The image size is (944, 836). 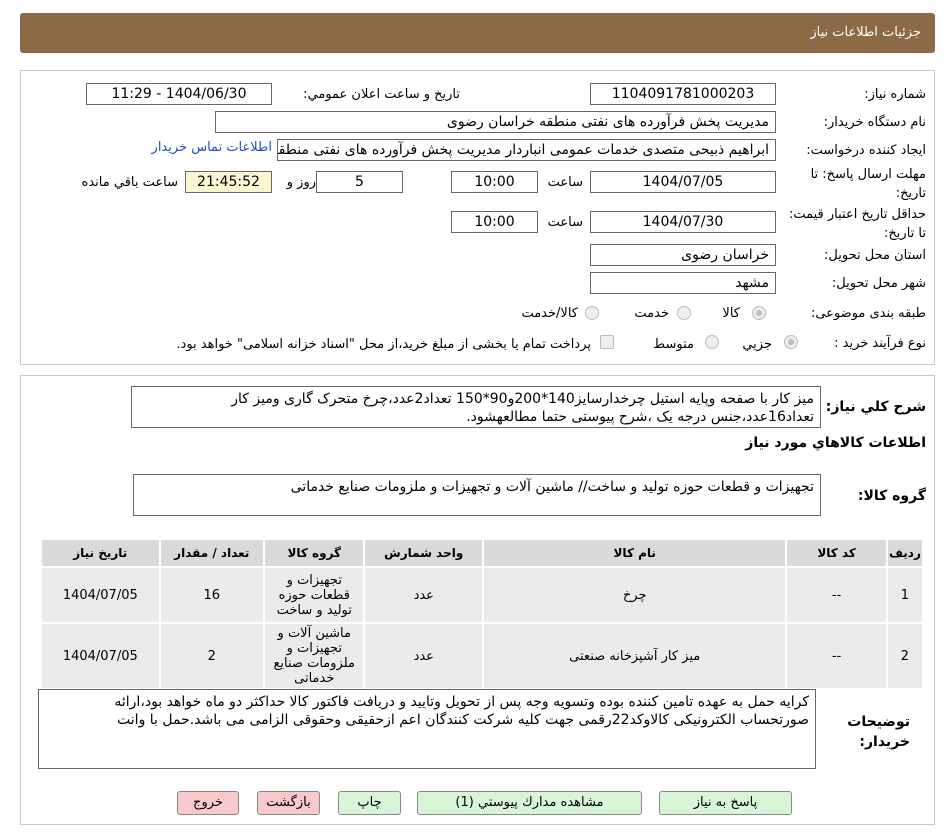 I want to click on category-option-both: كالا/خدمت, so click(x=549, y=313).